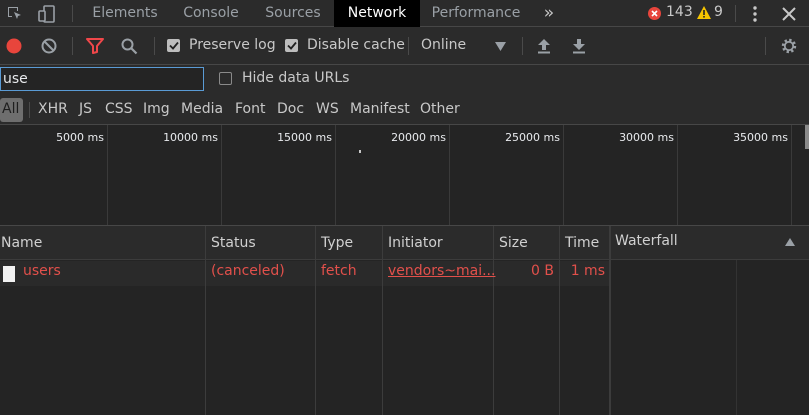  I want to click on inspect-element-icon, so click(15, 14).